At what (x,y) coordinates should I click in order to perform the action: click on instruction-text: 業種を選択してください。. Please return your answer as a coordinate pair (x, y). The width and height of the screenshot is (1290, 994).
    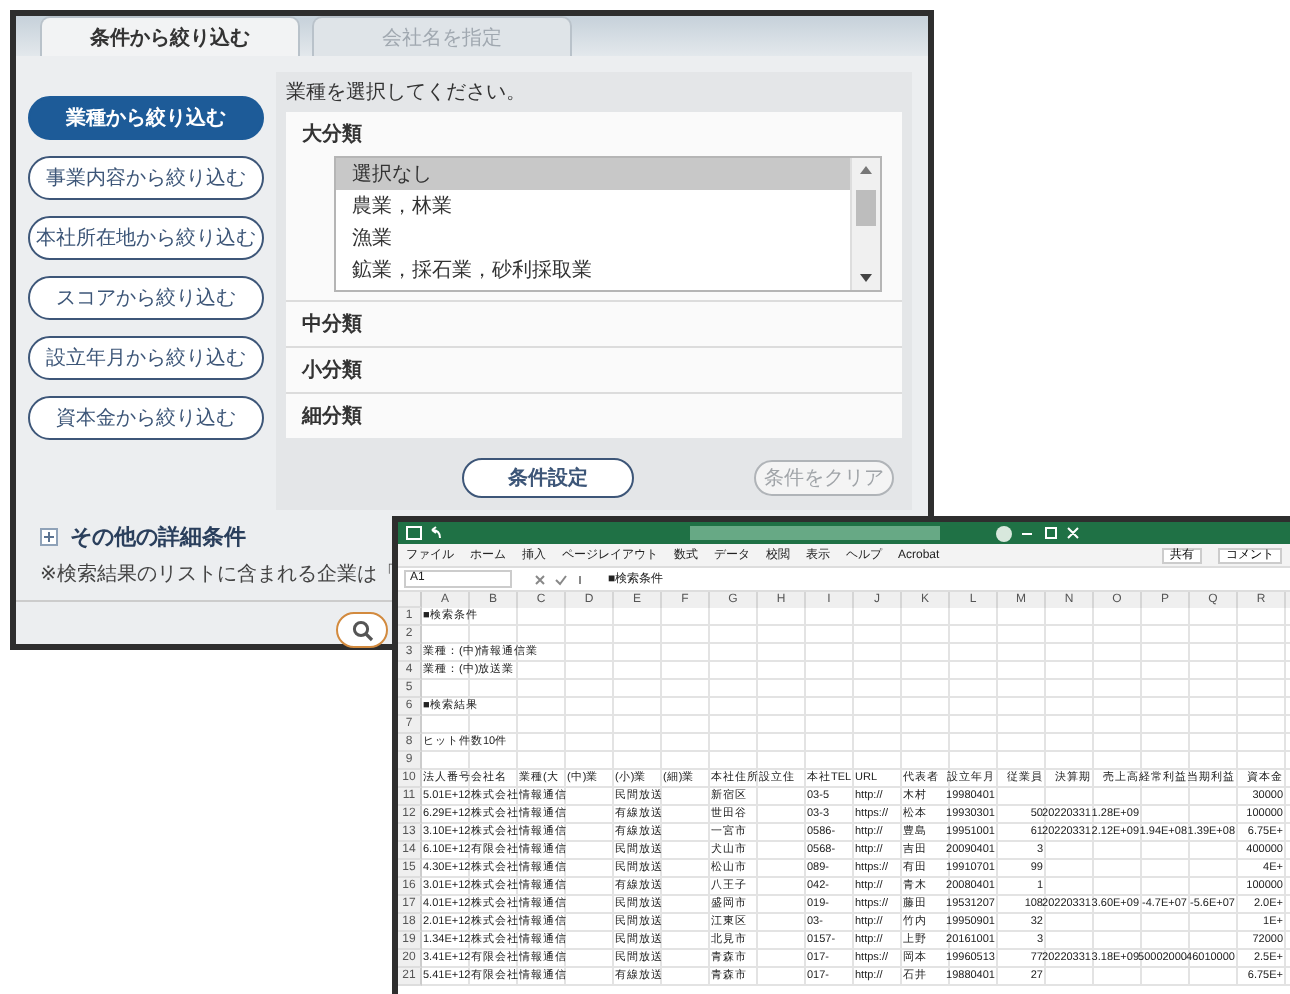
    Looking at the image, I should click on (407, 93).